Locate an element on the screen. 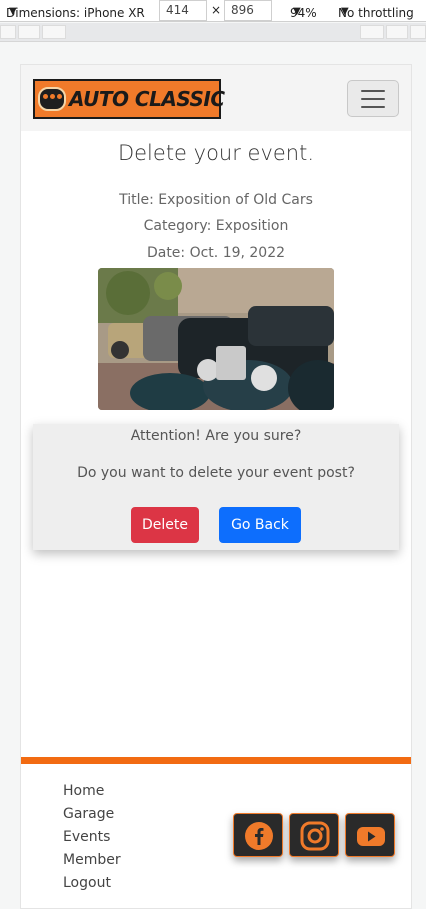  facebook-icon is located at coordinates (259, 836).